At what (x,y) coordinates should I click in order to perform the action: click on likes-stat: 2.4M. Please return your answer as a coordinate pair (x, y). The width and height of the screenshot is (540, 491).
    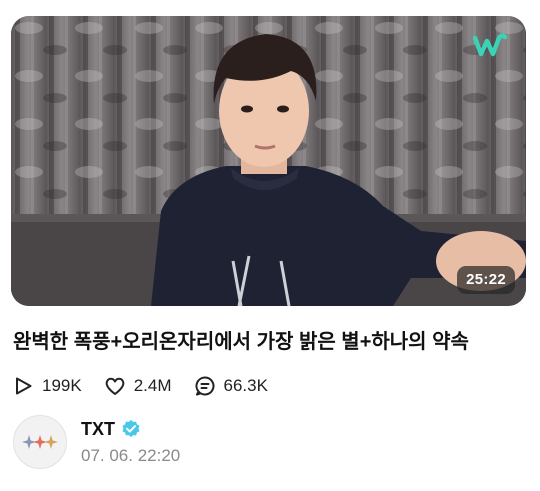
    Looking at the image, I should click on (138, 386).